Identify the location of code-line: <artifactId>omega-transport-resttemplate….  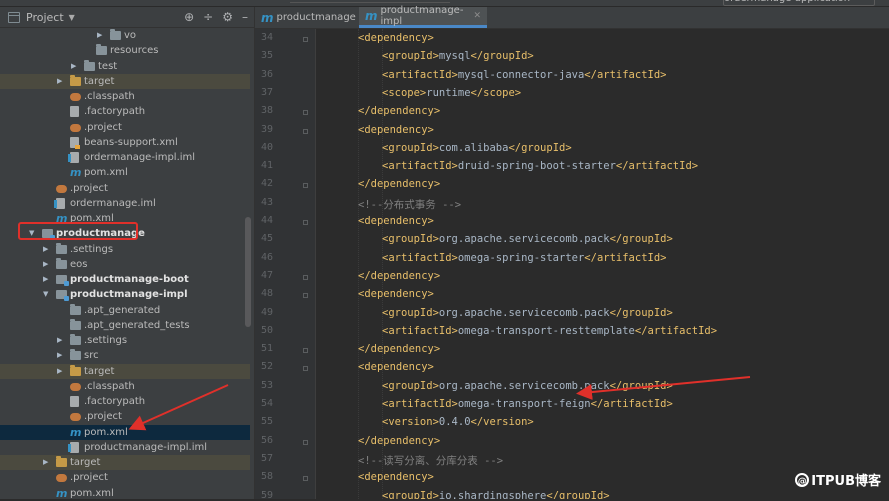
(549, 331).